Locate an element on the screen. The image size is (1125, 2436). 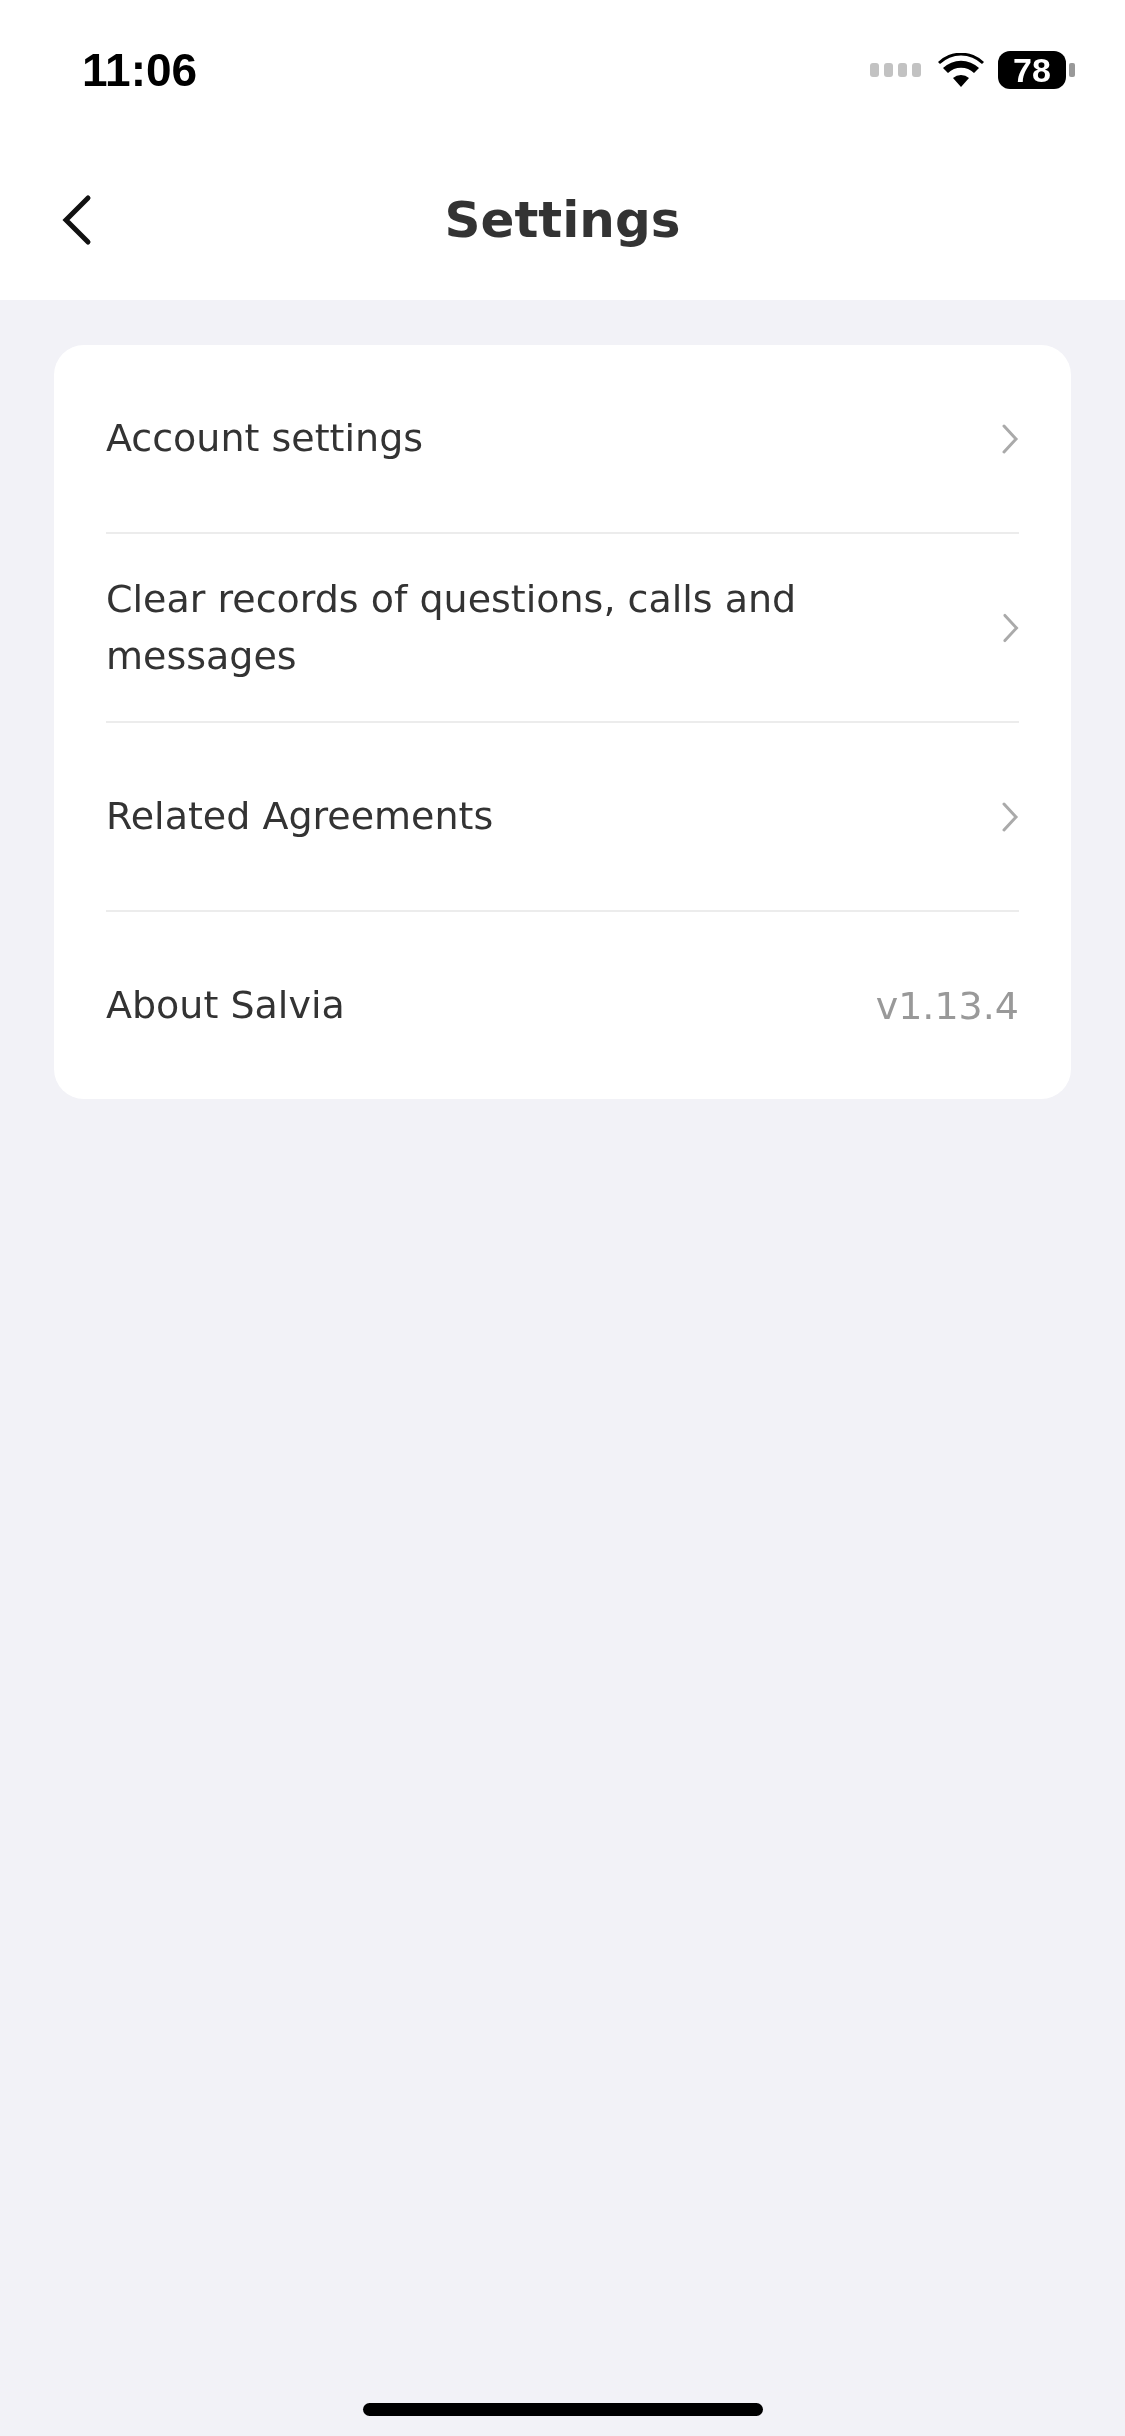
settings-item: Account settings is located at coordinates (265, 438).